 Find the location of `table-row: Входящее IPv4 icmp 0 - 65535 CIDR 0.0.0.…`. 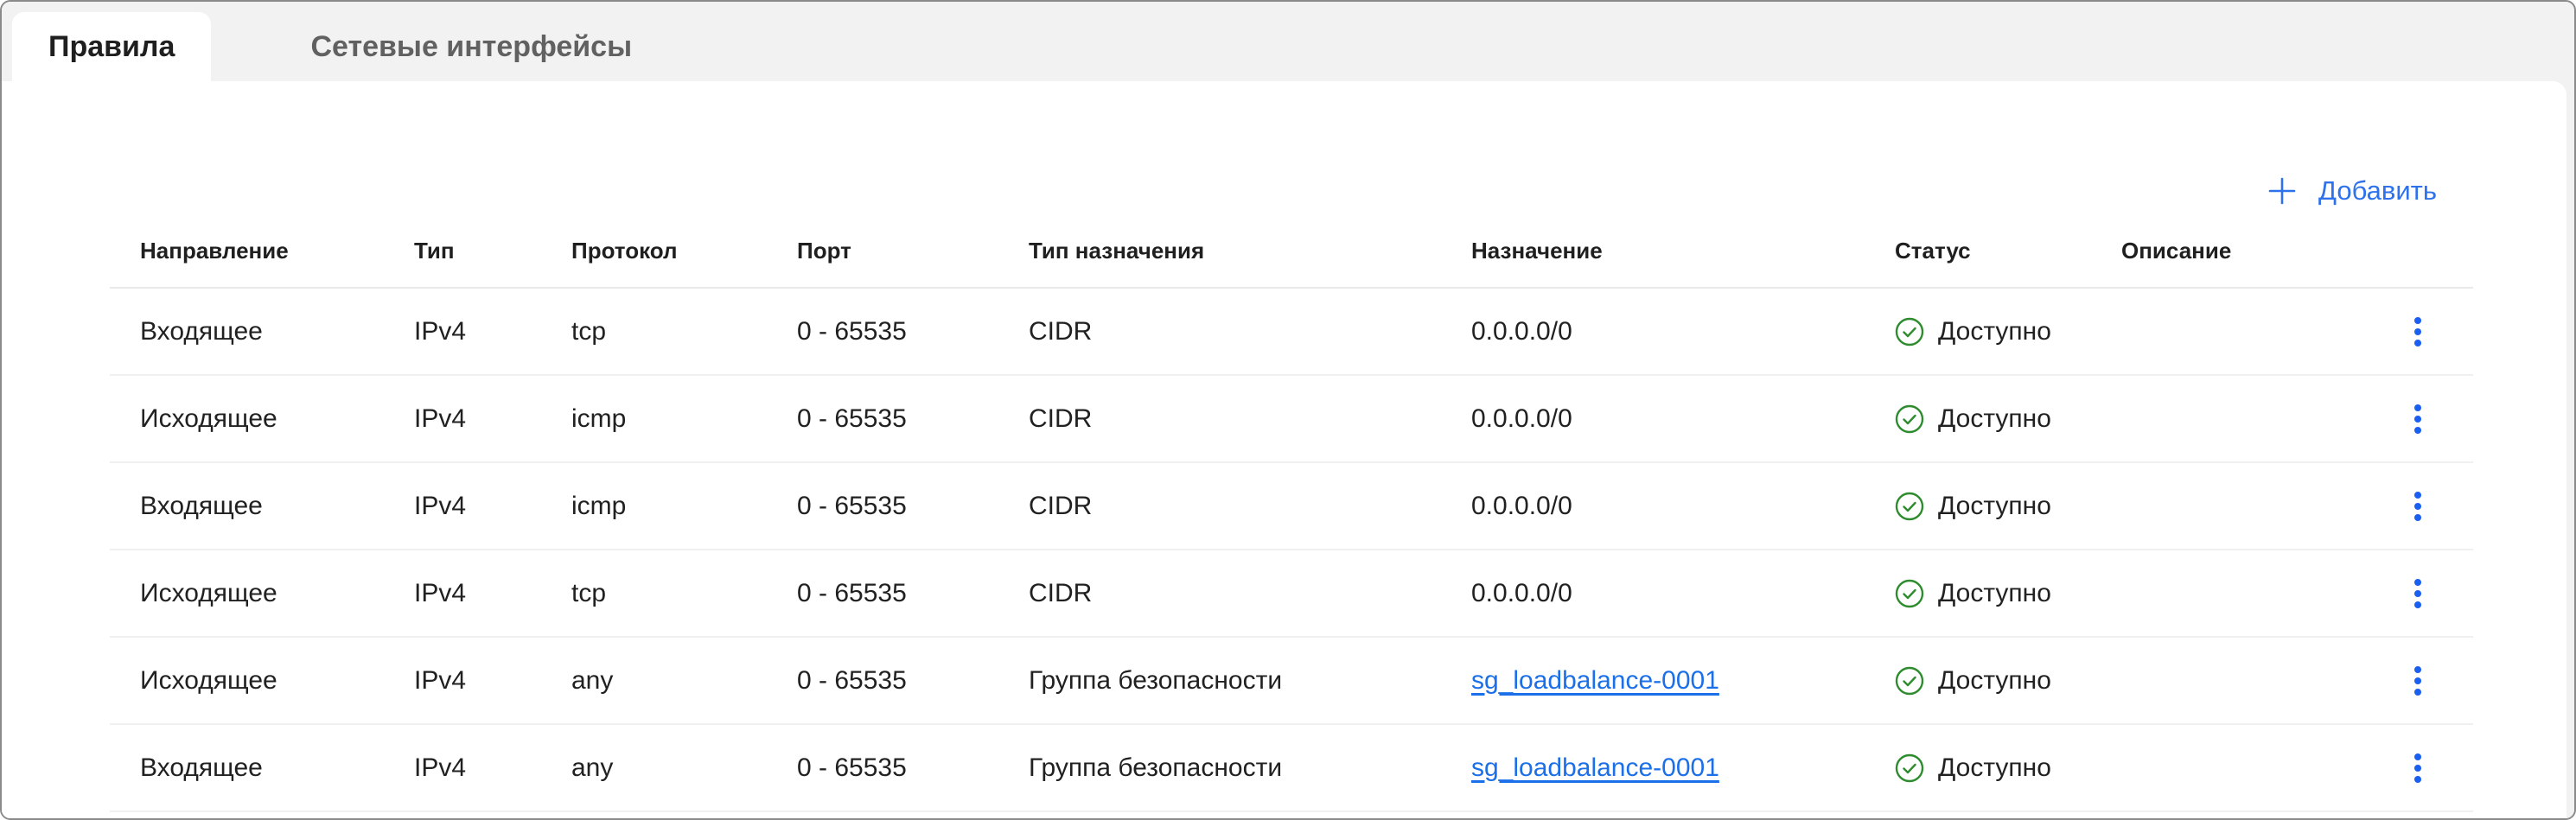

table-row: Входящее IPv4 icmp 0 - 65535 CIDR 0.0.0.… is located at coordinates (1291, 506).